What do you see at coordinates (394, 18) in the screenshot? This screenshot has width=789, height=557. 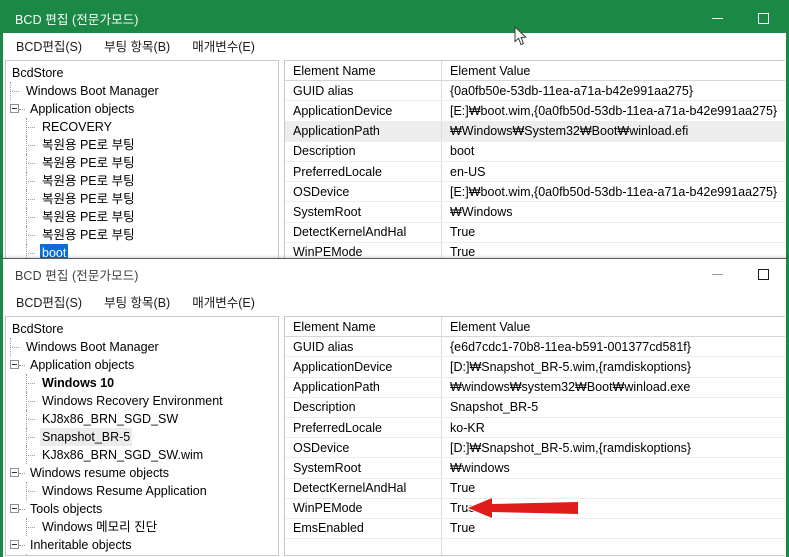 I see `titlebar-back: BCD 편집 (전문가모드)` at bounding box center [394, 18].